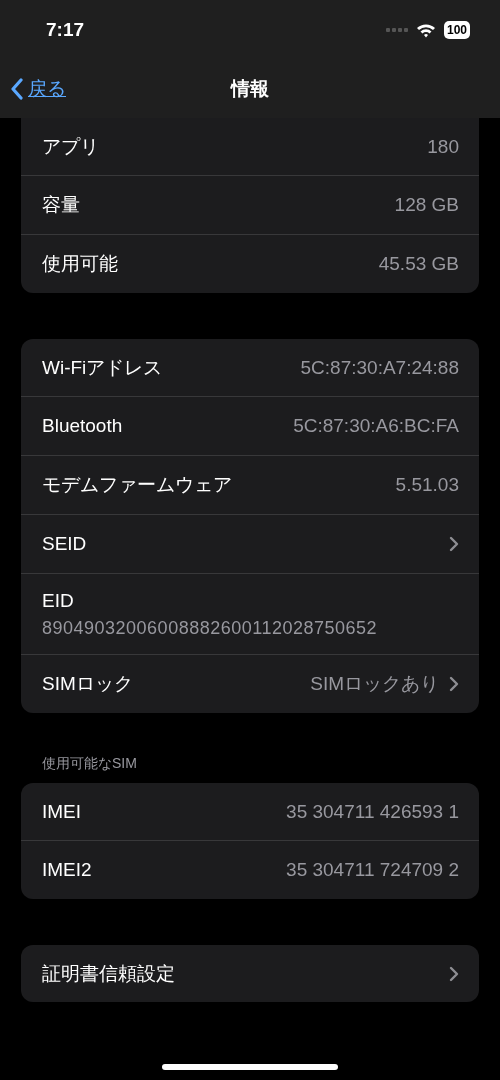 The image size is (500, 1080). I want to click on row-label: 使用可能, so click(80, 264).